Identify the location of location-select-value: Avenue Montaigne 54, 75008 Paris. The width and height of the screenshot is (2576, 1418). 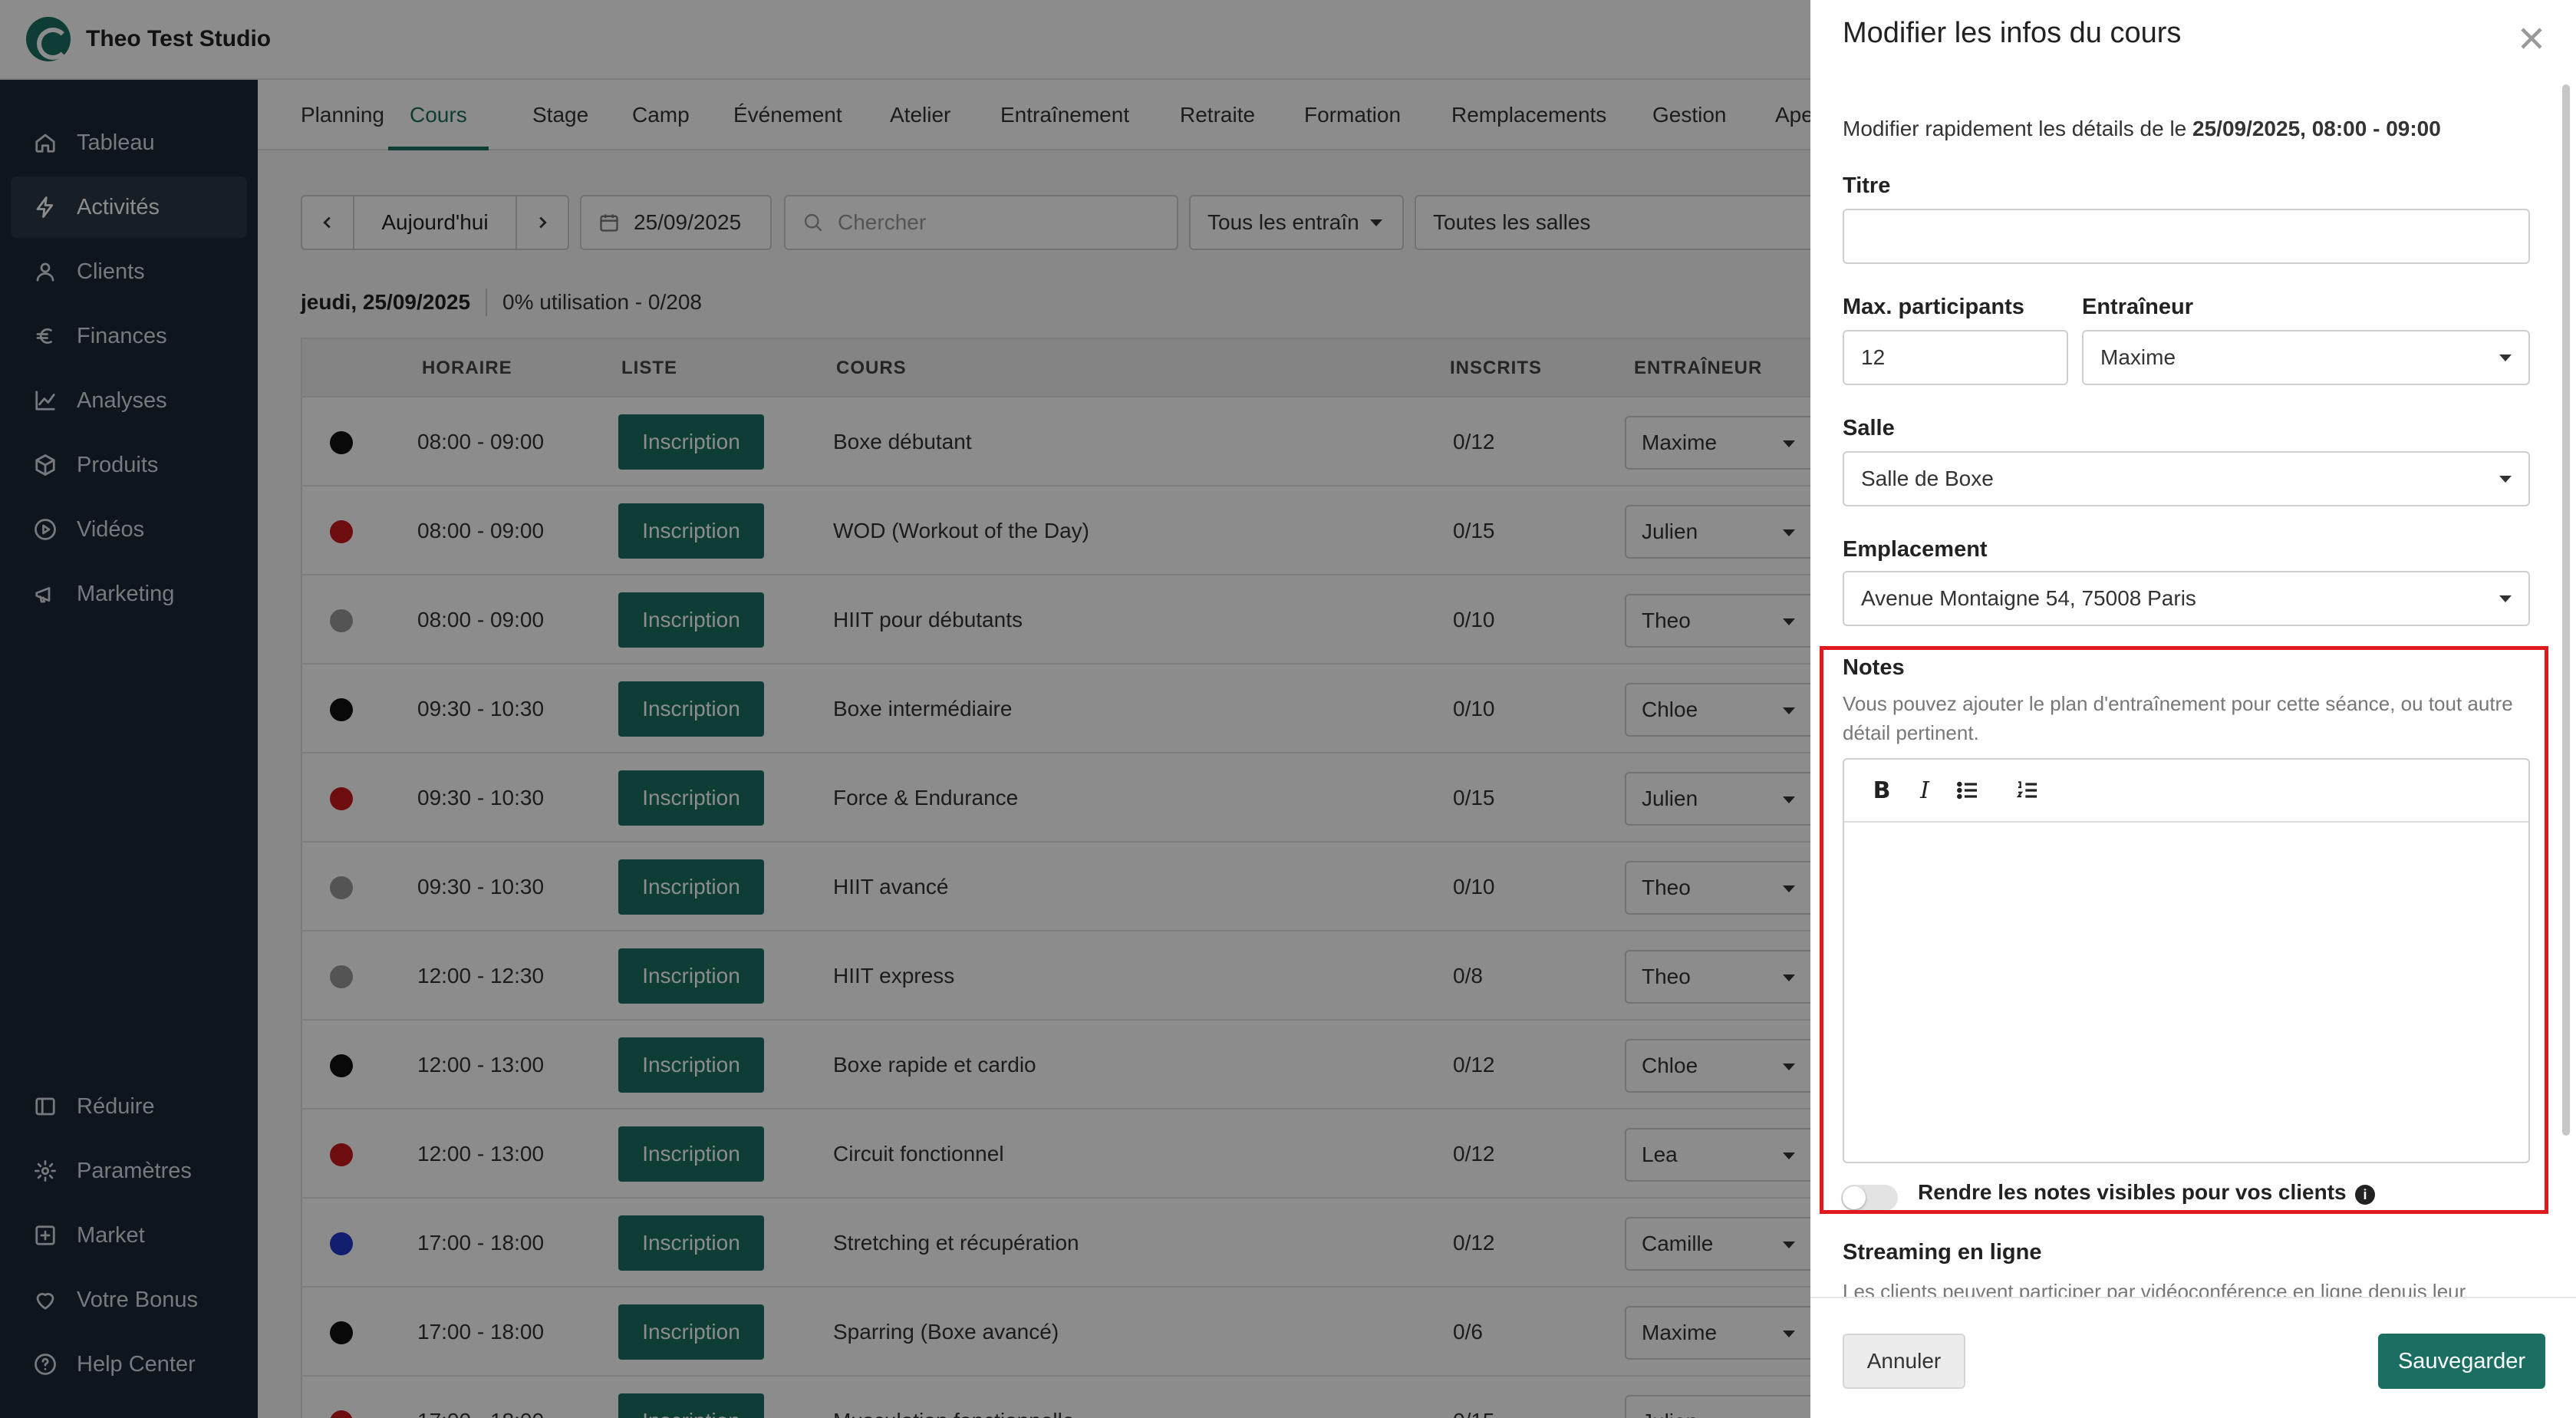
(2028, 598).